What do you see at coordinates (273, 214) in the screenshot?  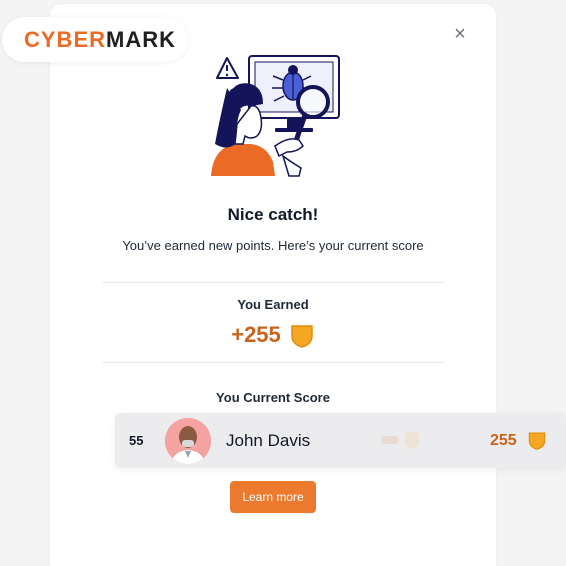 I see `modal-title: Nice catch!` at bounding box center [273, 214].